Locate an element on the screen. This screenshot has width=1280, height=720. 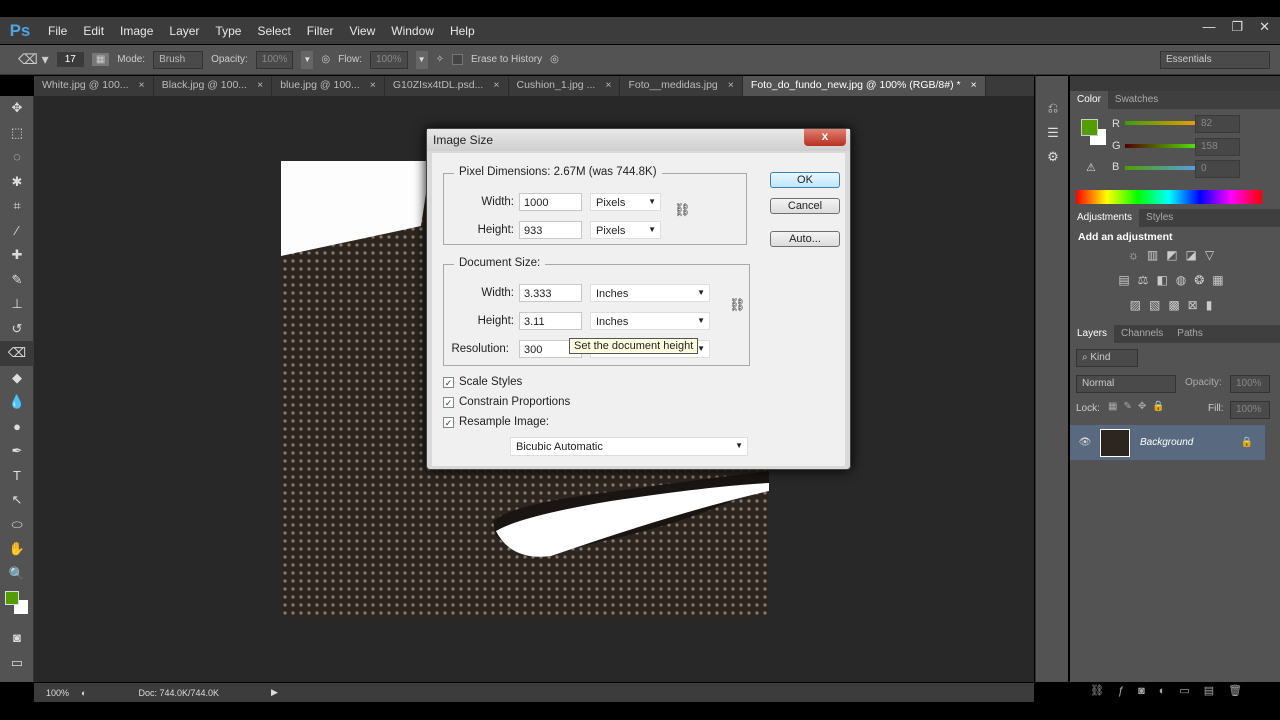
lock-icons: ▦✎✥🔒 is located at coordinates (1139, 406).